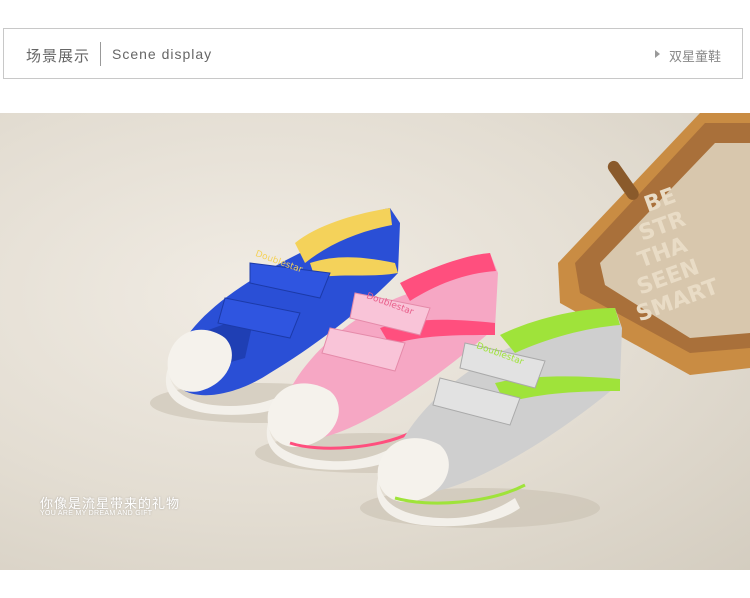 Image resolution: width=750 pixels, height=598 pixels. Describe the element at coordinates (373, 53) in the screenshot. I see `section-header: 场景展示 Scene display 双星童鞋` at that location.